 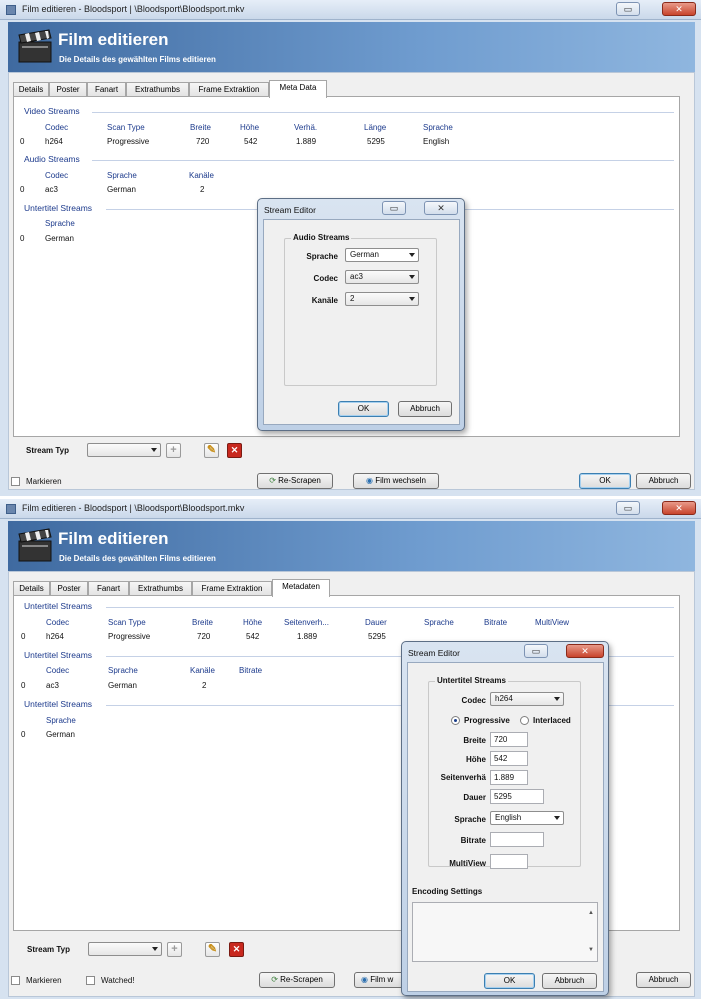 I want to click on channels-label: Kanäle, so click(x=324, y=300).